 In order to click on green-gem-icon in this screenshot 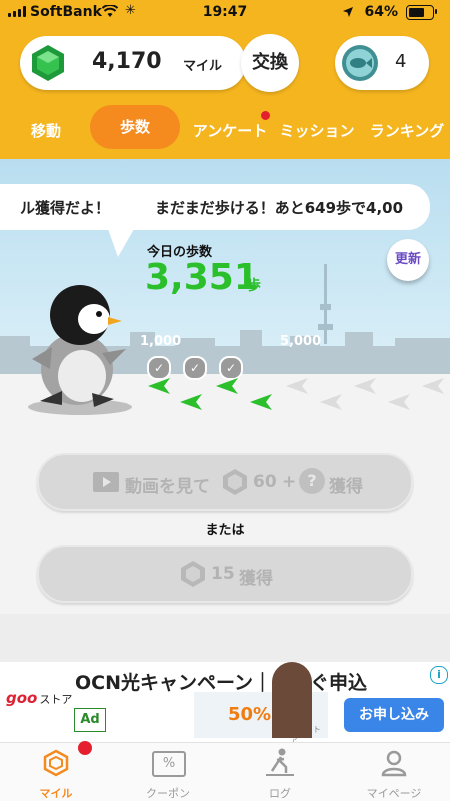, I will do `click(48, 63)`.